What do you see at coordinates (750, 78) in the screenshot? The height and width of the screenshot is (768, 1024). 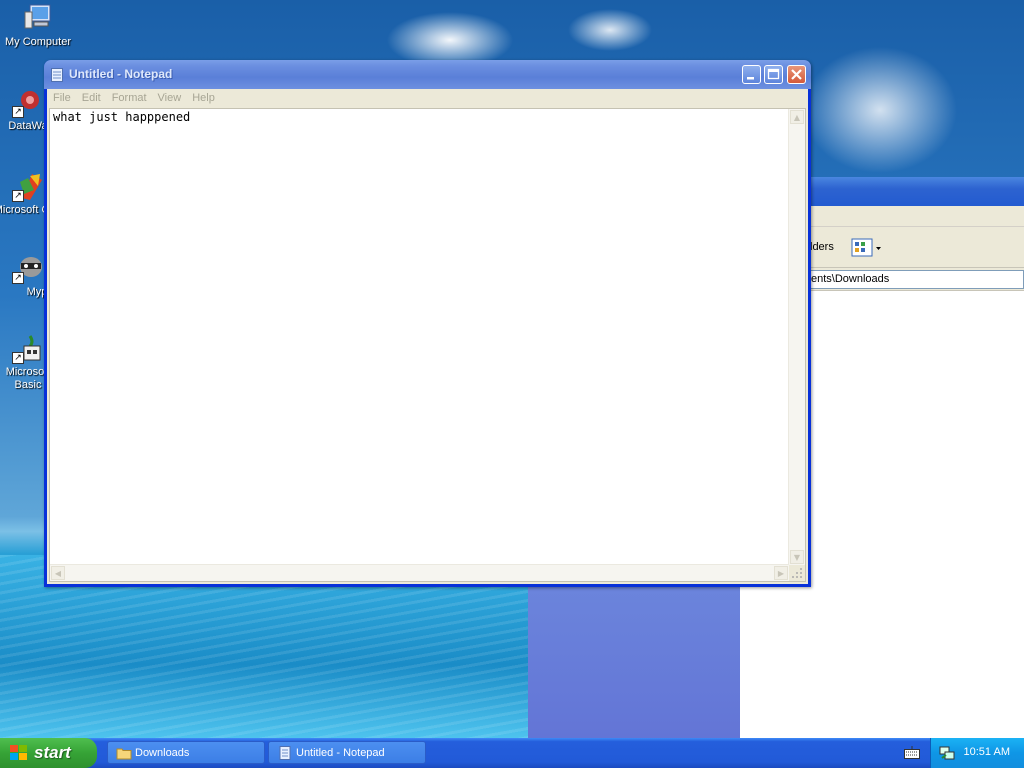 I see `minimize-icon` at bounding box center [750, 78].